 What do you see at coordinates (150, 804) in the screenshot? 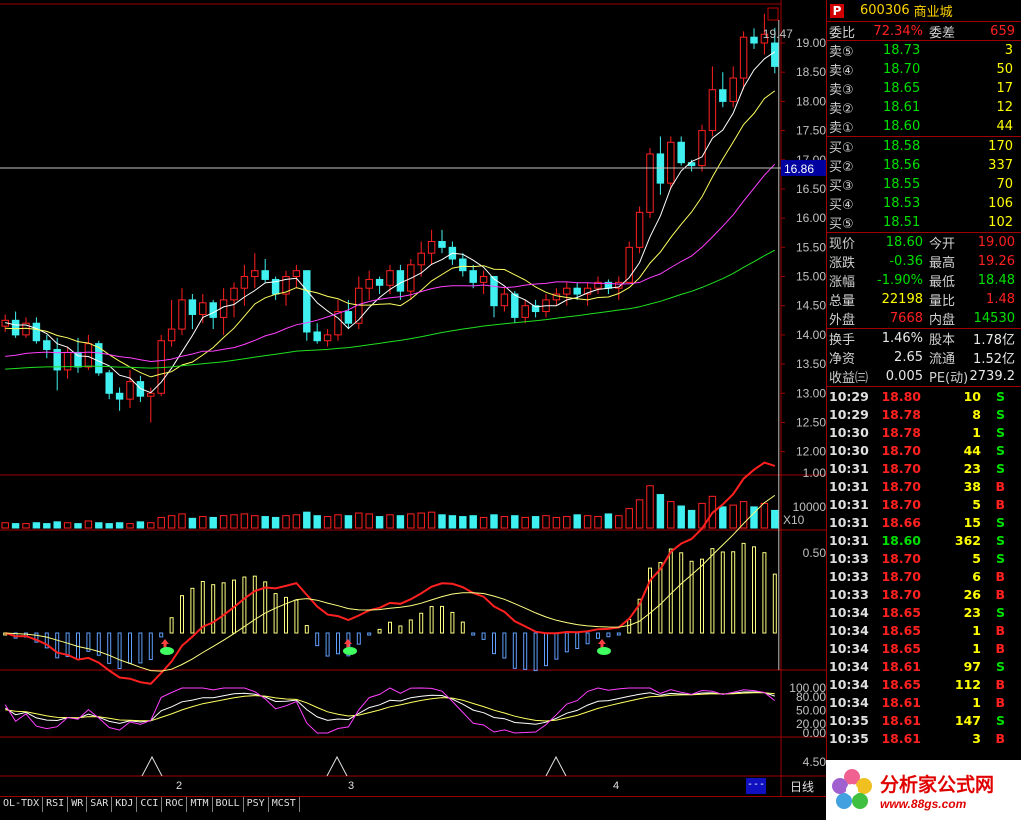
I see `tab-cci: CCI` at bounding box center [150, 804].